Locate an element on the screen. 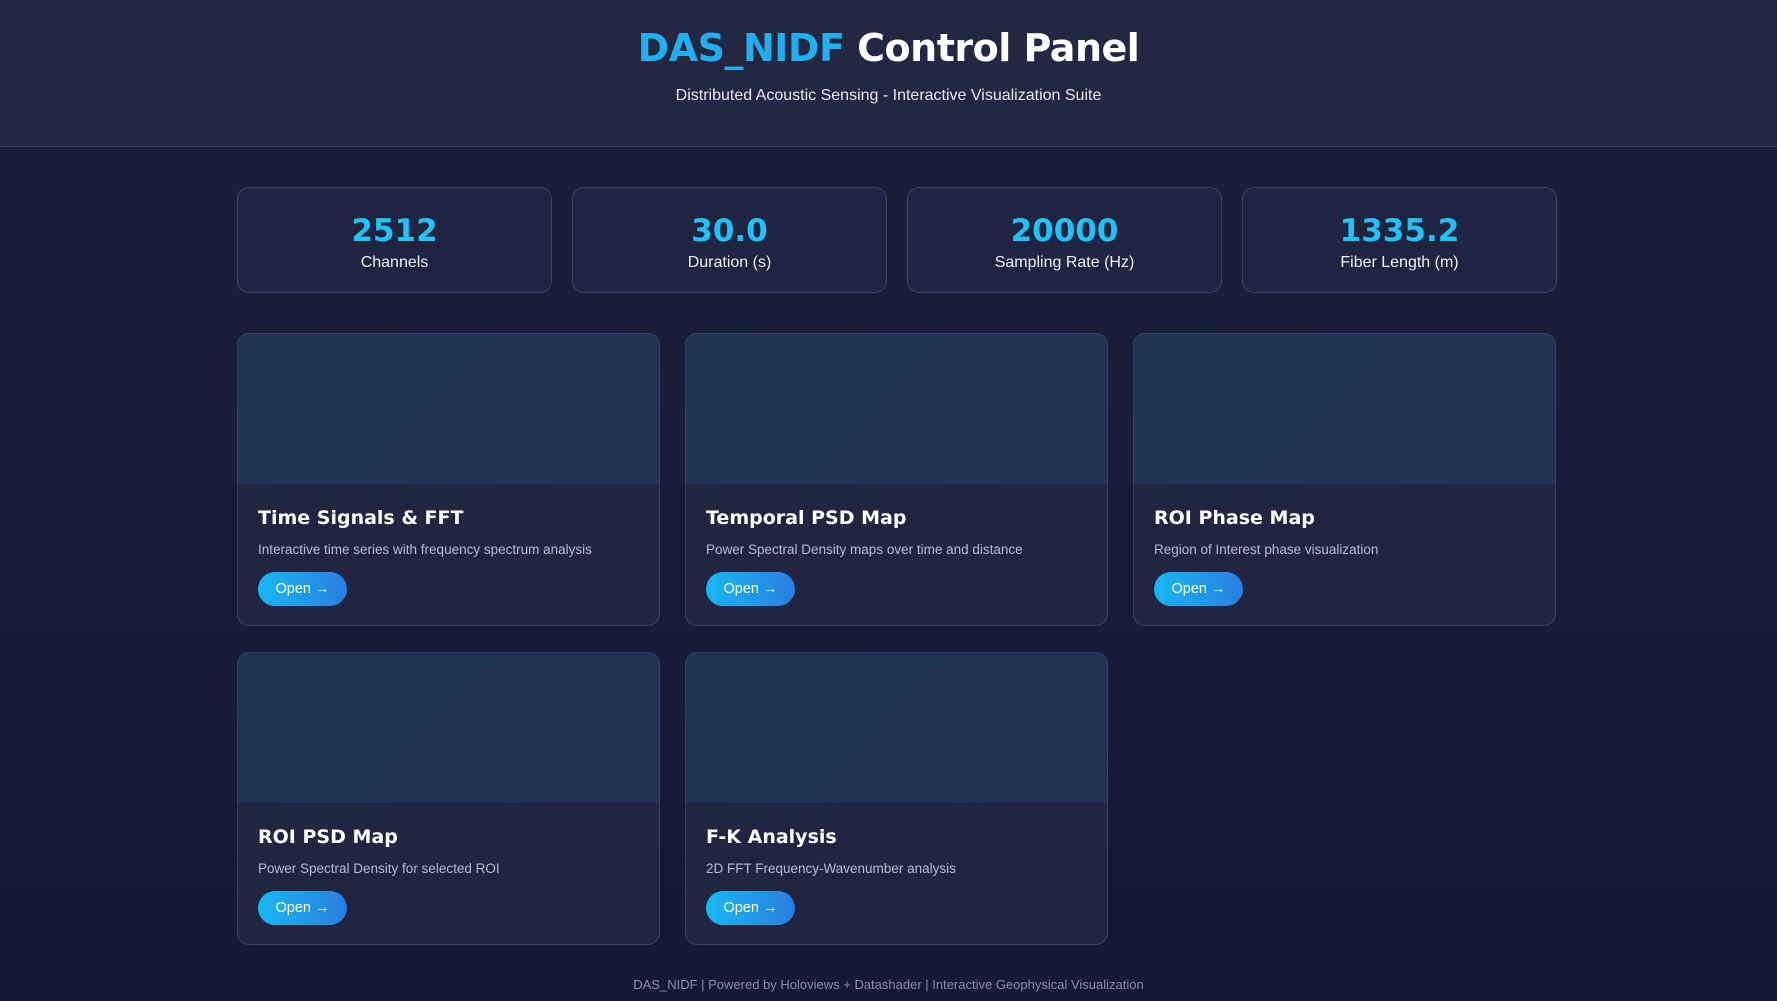 Image resolution: width=1777 pixels, height=1001 pixels. stat-channels: 2512 Channels is located at coordinates (394, 240).